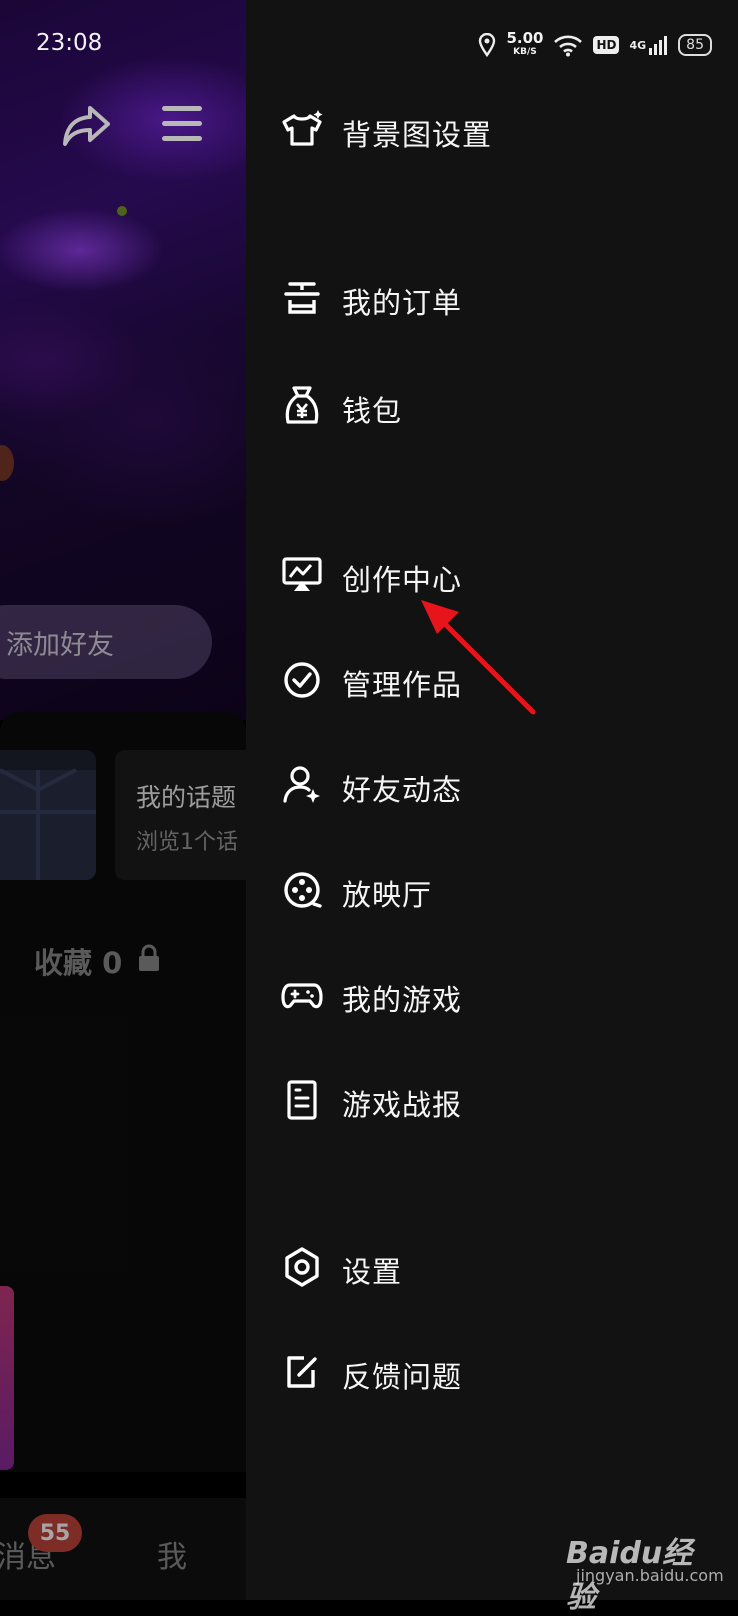 This screenshot has width=738, height=1616. What do you see at coordinates (182, 124) in the screenshot?
I see `hamburger-menu-icon` at bounding box center [182, 124].